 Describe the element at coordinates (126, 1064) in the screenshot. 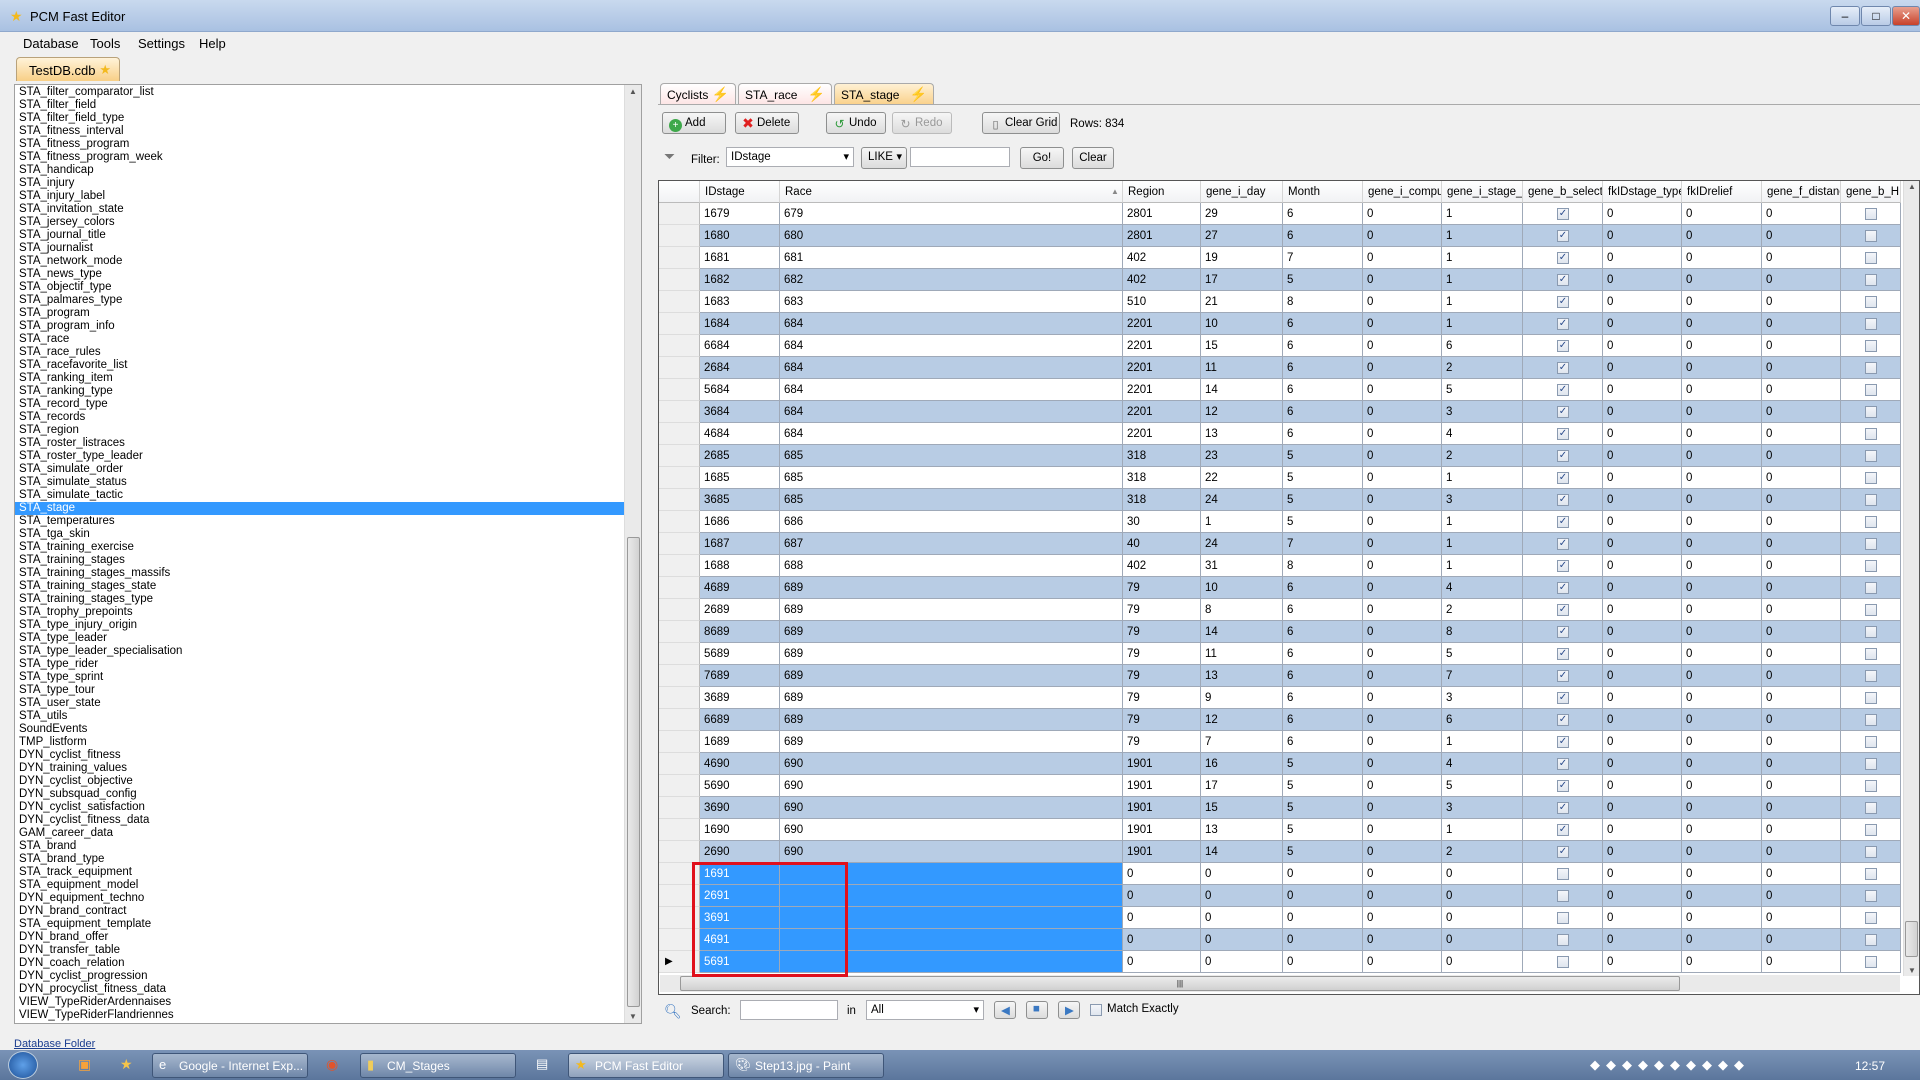

I see `favorite-star-icon: ★` at that location.